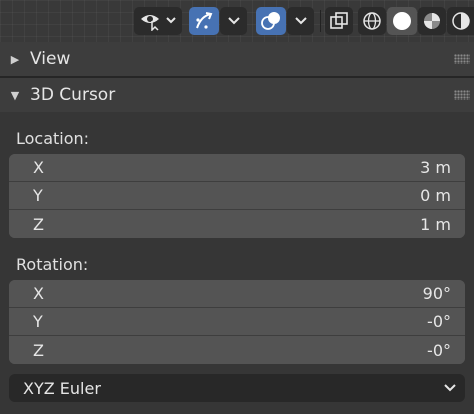 The image size is (474, 414). I want to click on expanded-triangle-icon: ▼, so click(15, 95).